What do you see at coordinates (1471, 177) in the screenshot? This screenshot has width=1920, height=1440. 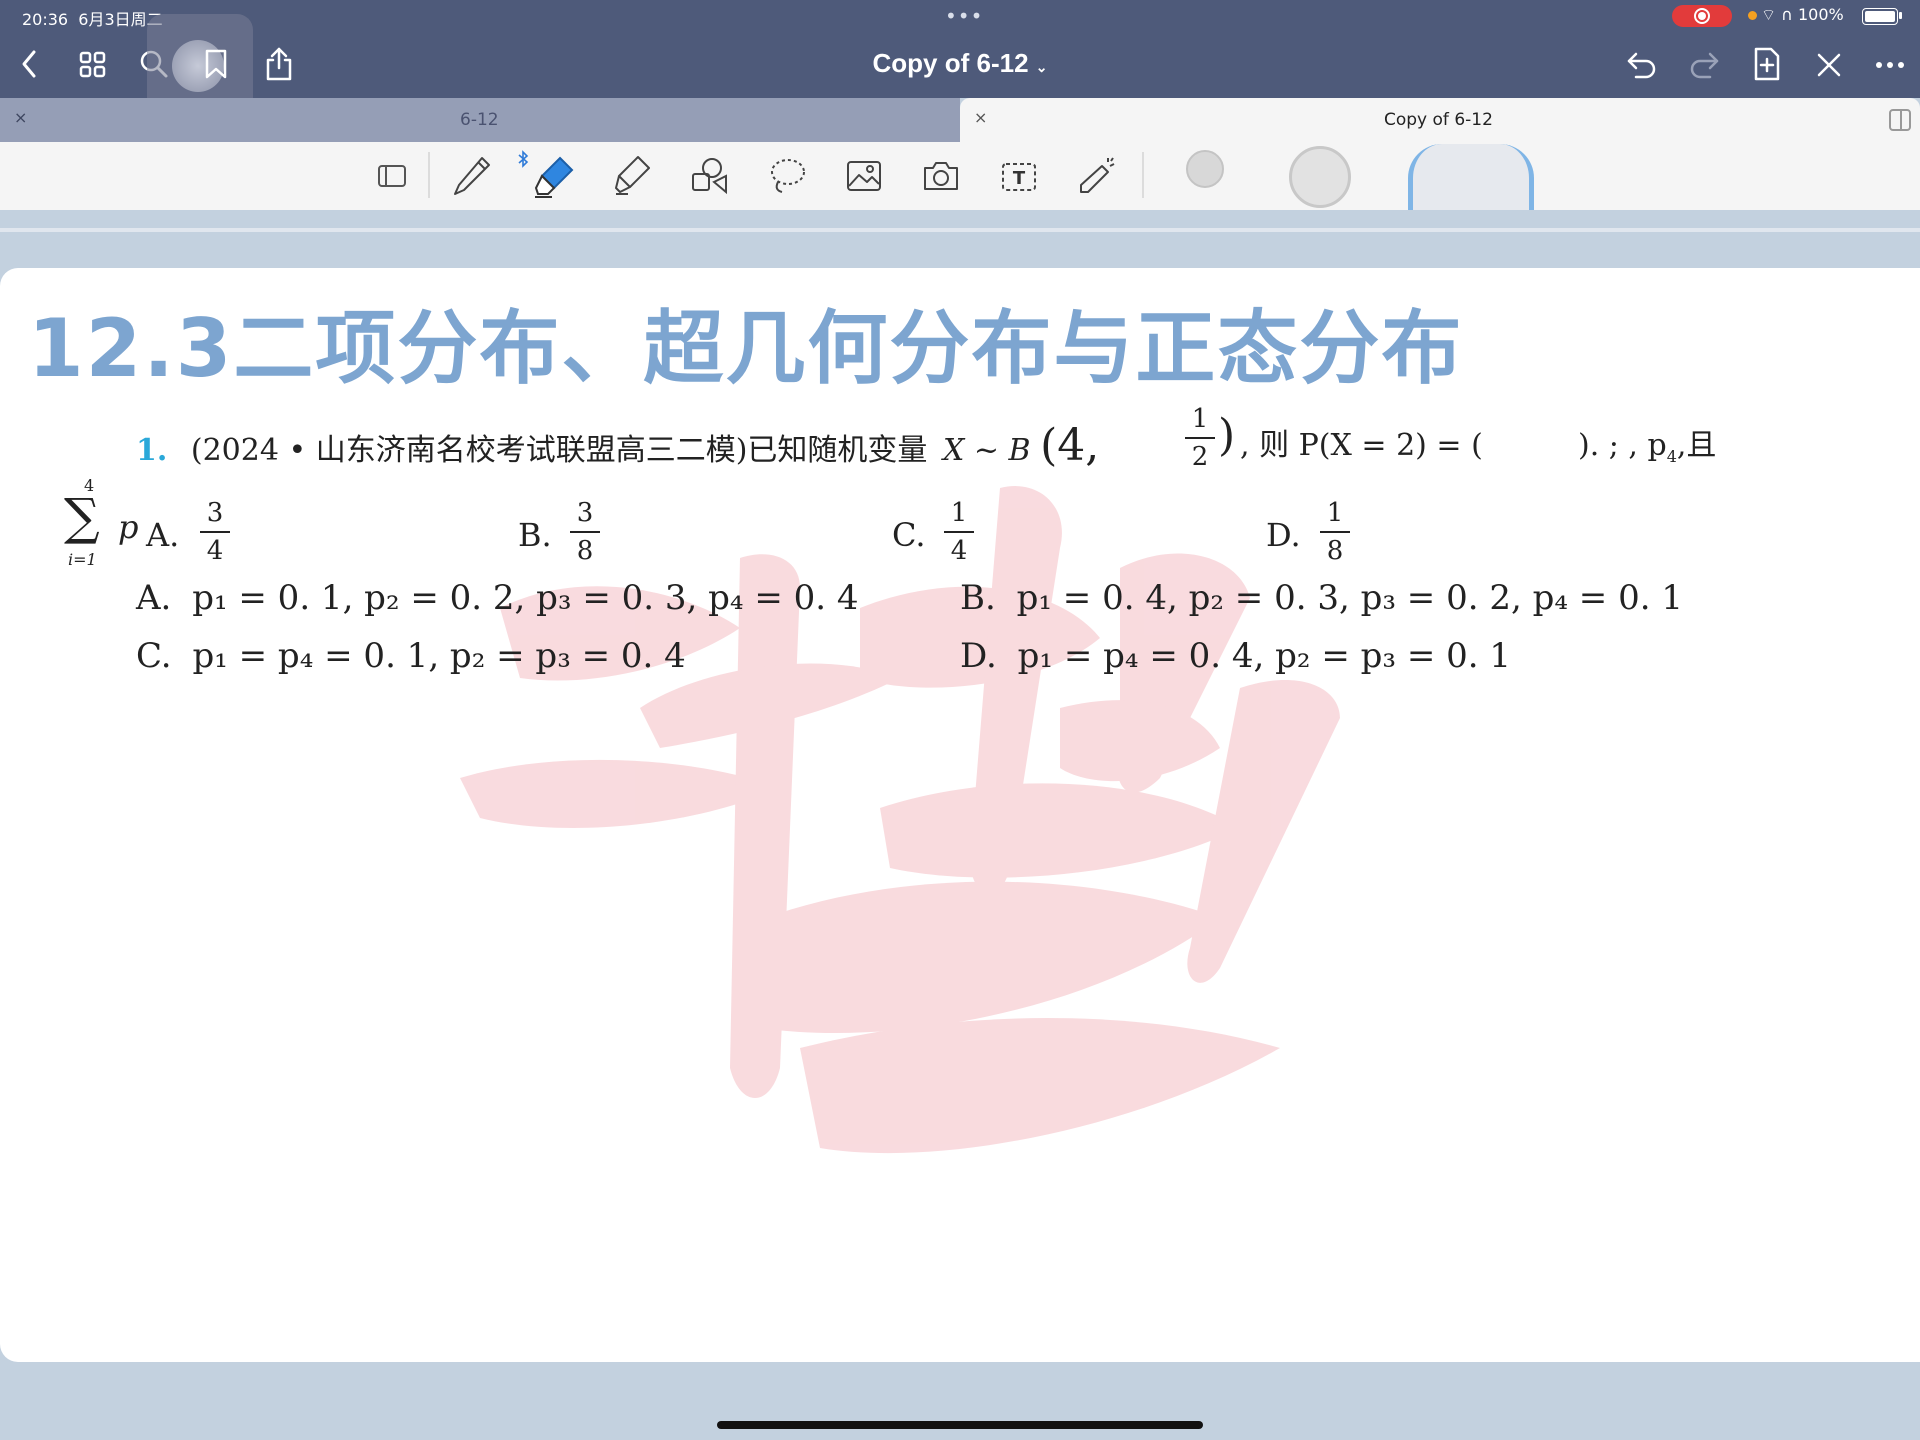 I see `pen-size-large-selected` at bounding box center [1471, 177].